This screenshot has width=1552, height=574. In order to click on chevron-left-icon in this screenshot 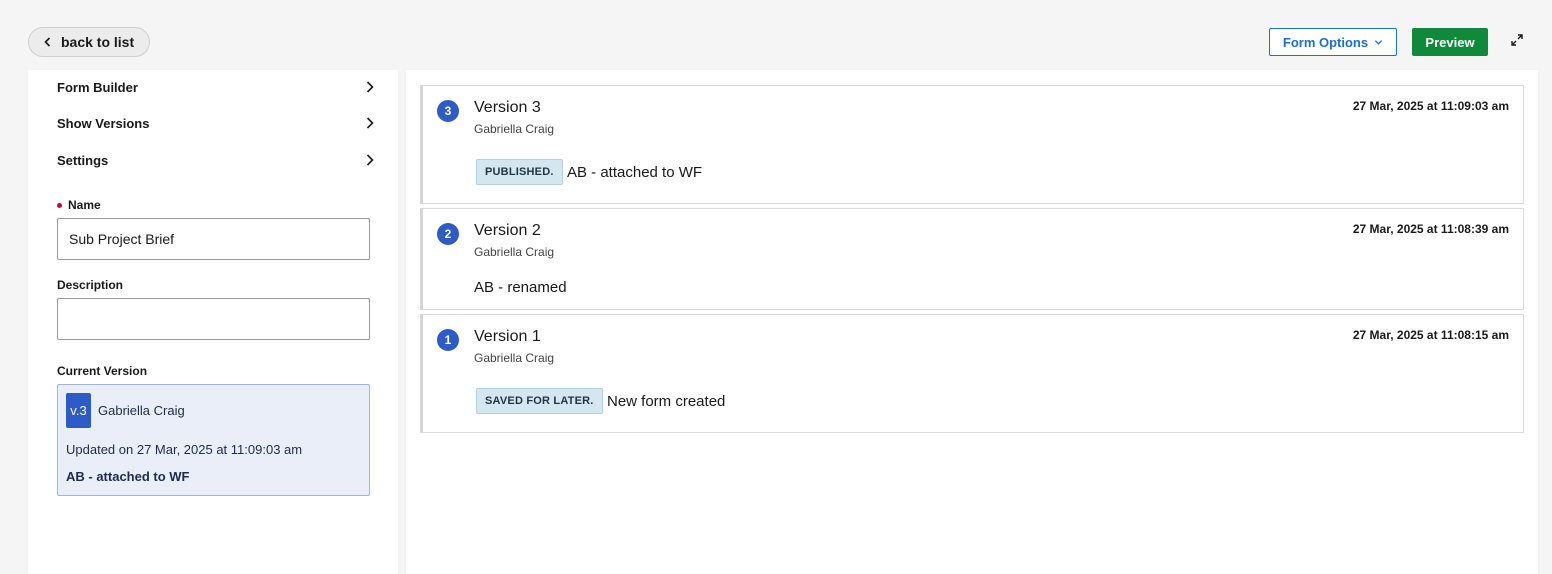, I will do `click(47, 42)`.